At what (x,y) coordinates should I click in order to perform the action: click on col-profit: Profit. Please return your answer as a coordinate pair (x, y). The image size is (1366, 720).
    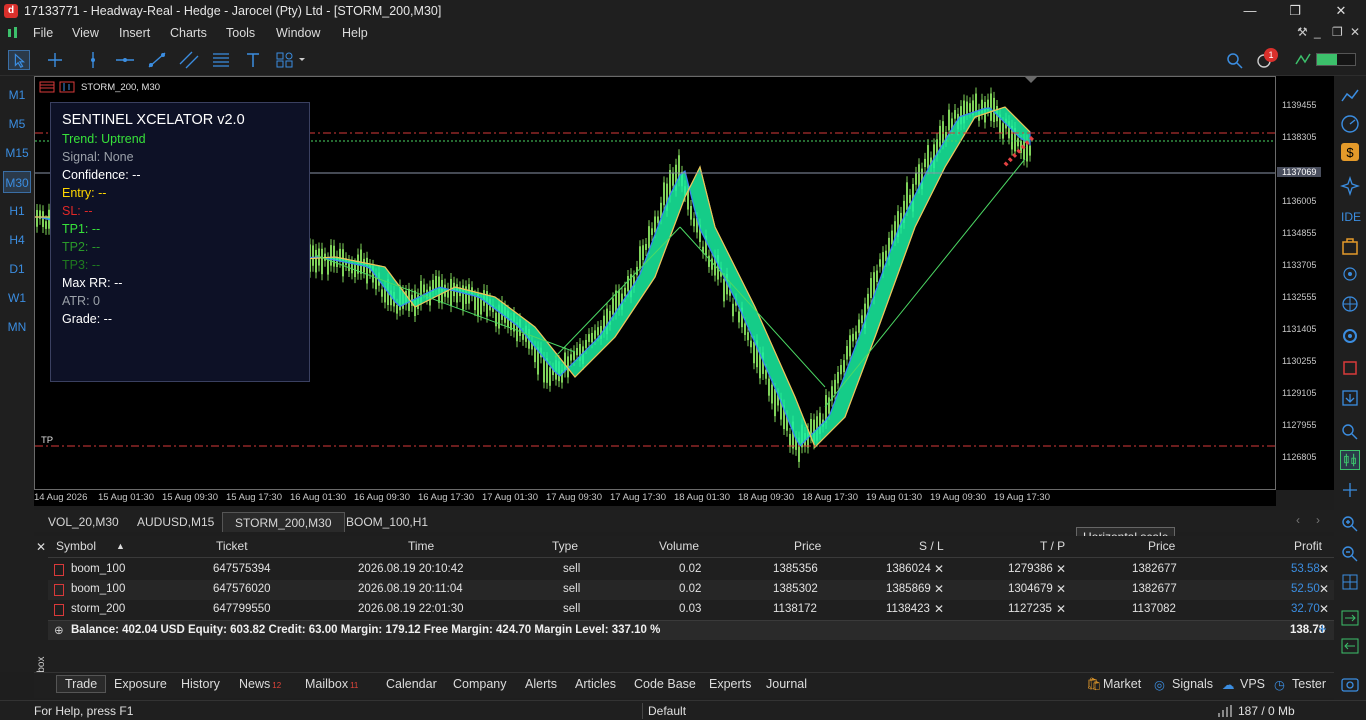
    Looking at the image, I should click on (1308, 546).